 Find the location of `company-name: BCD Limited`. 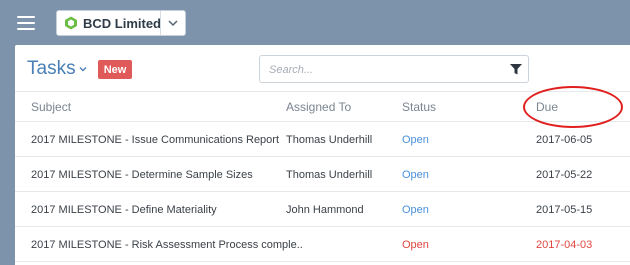

company-name: BCD Limited is located at coordinates (122, 23).